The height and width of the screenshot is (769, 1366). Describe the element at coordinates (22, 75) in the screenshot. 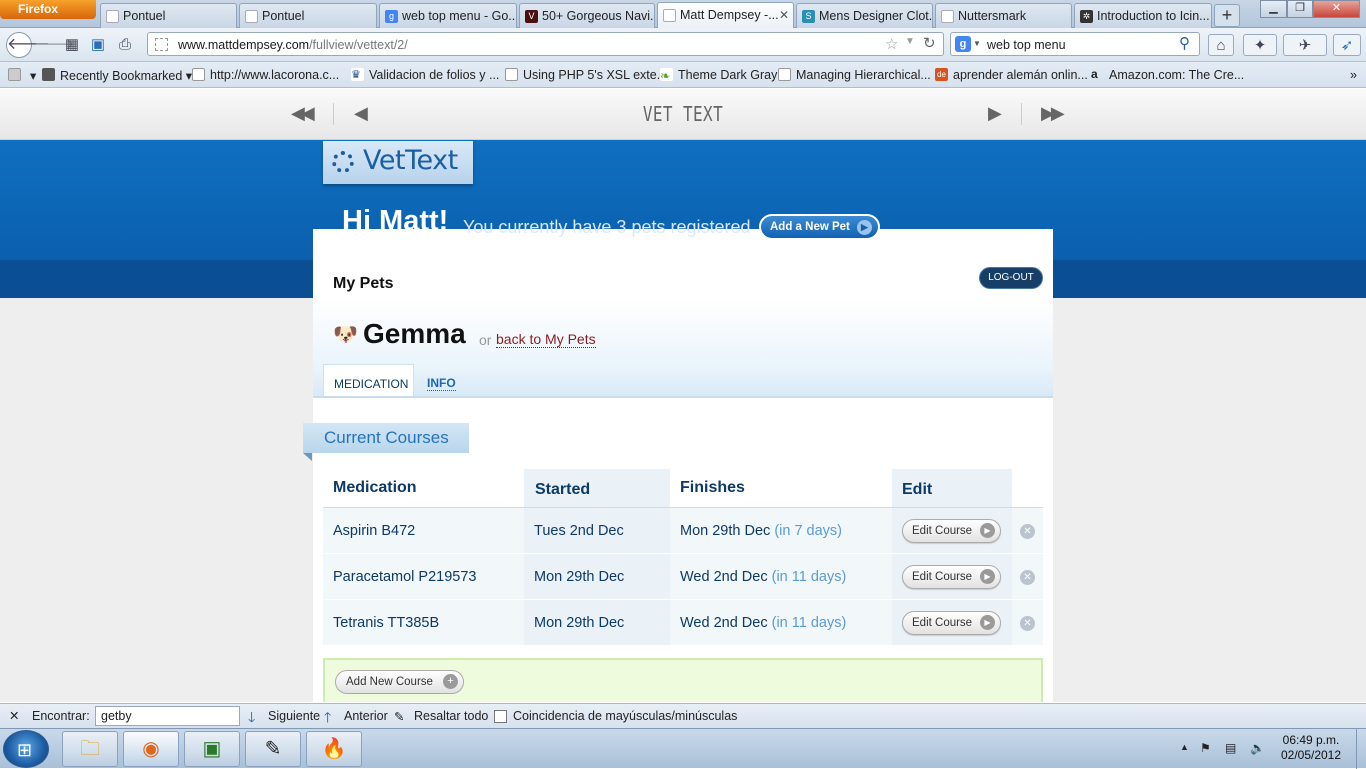

I see `bookmark-item: ▾` at that location.